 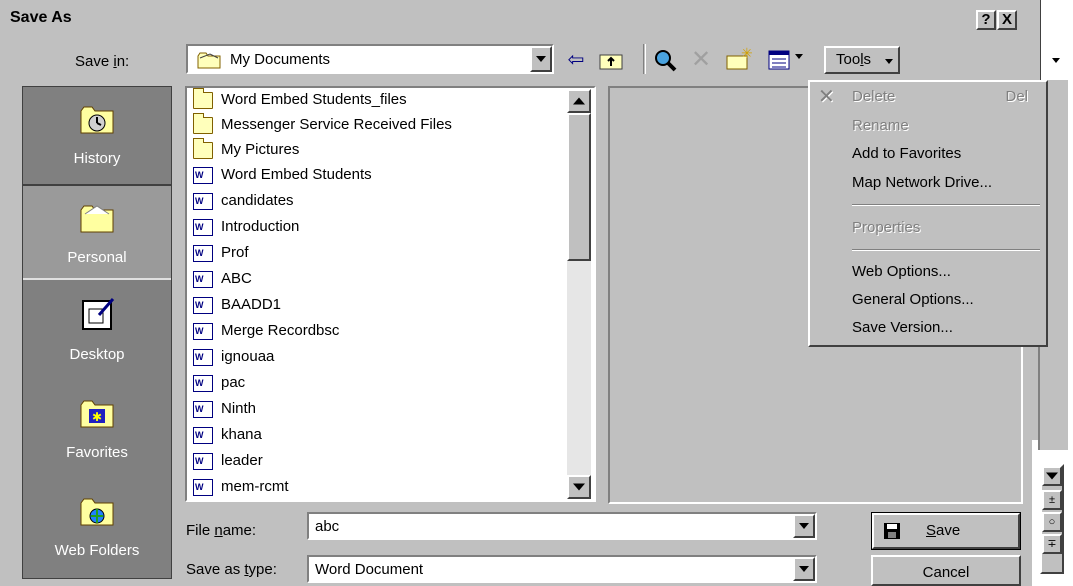 I want to click on list-item: W Introduction, so click(x=246, y=227).